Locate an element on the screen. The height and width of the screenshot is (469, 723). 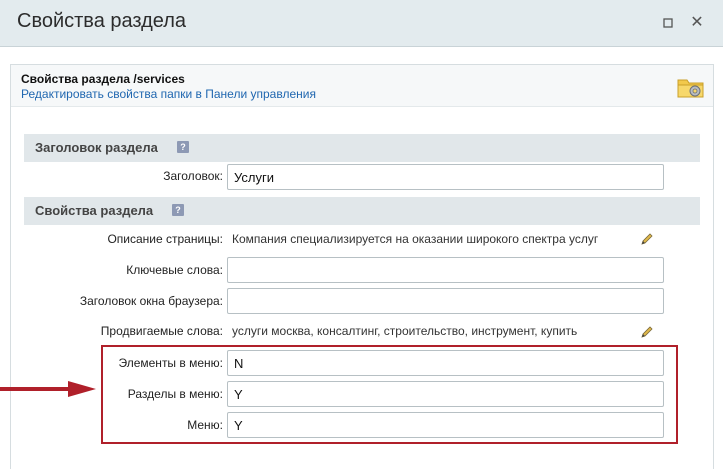
title-input is located at coordinates (445, 177).